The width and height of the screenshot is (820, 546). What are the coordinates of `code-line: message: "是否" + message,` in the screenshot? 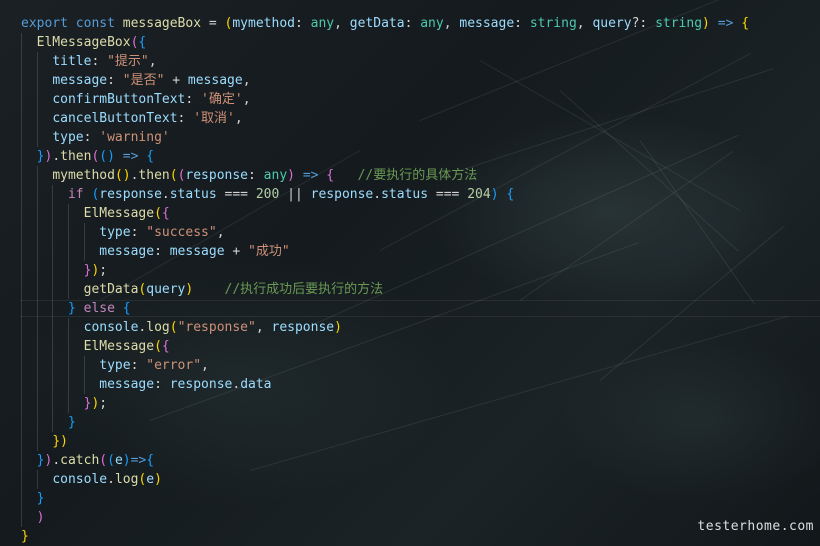 It's located at (374, 80).